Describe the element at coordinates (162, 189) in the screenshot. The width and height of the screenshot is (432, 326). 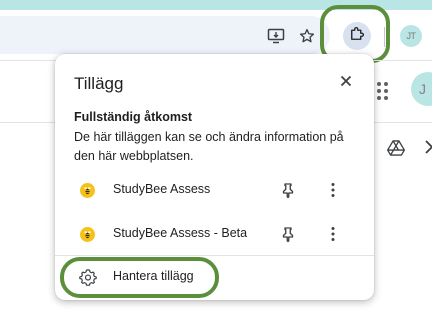
I see `extension-name: StudyBee Assess` at that location.